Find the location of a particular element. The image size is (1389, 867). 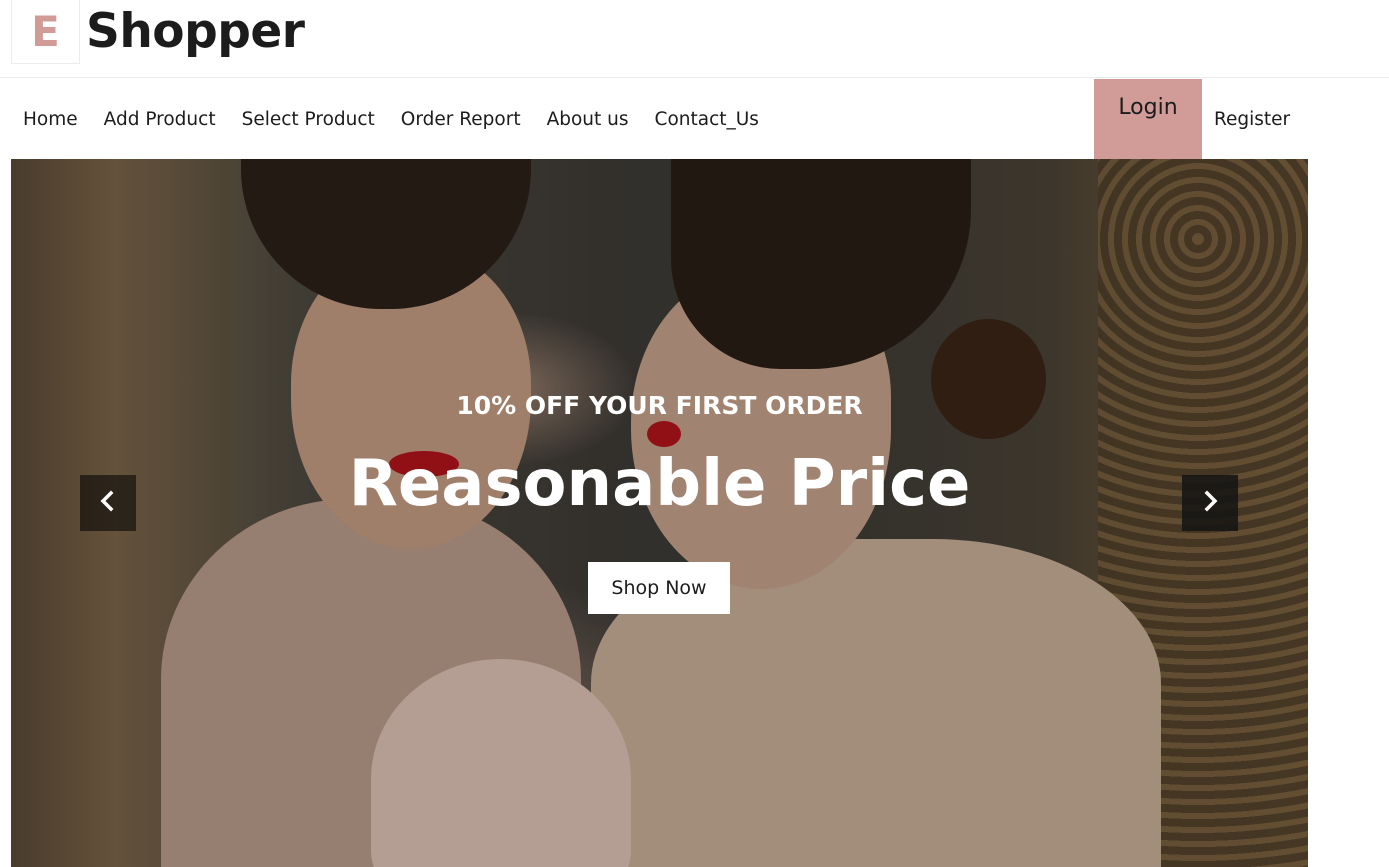

register-link: Register is located at coordinates (1252, 119).